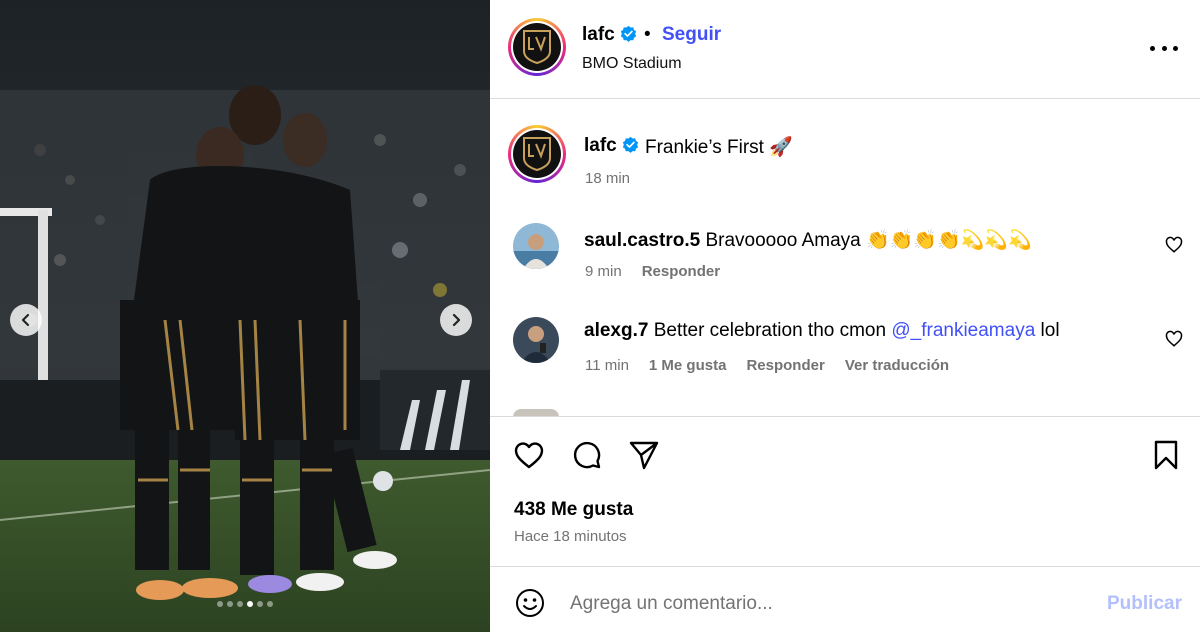 Image resolution: width=1200 pixels, height=632 pixels. Describe the element at coordinates (608, 178) in the screenshot. I see `caption-time: 18 min` at that location.